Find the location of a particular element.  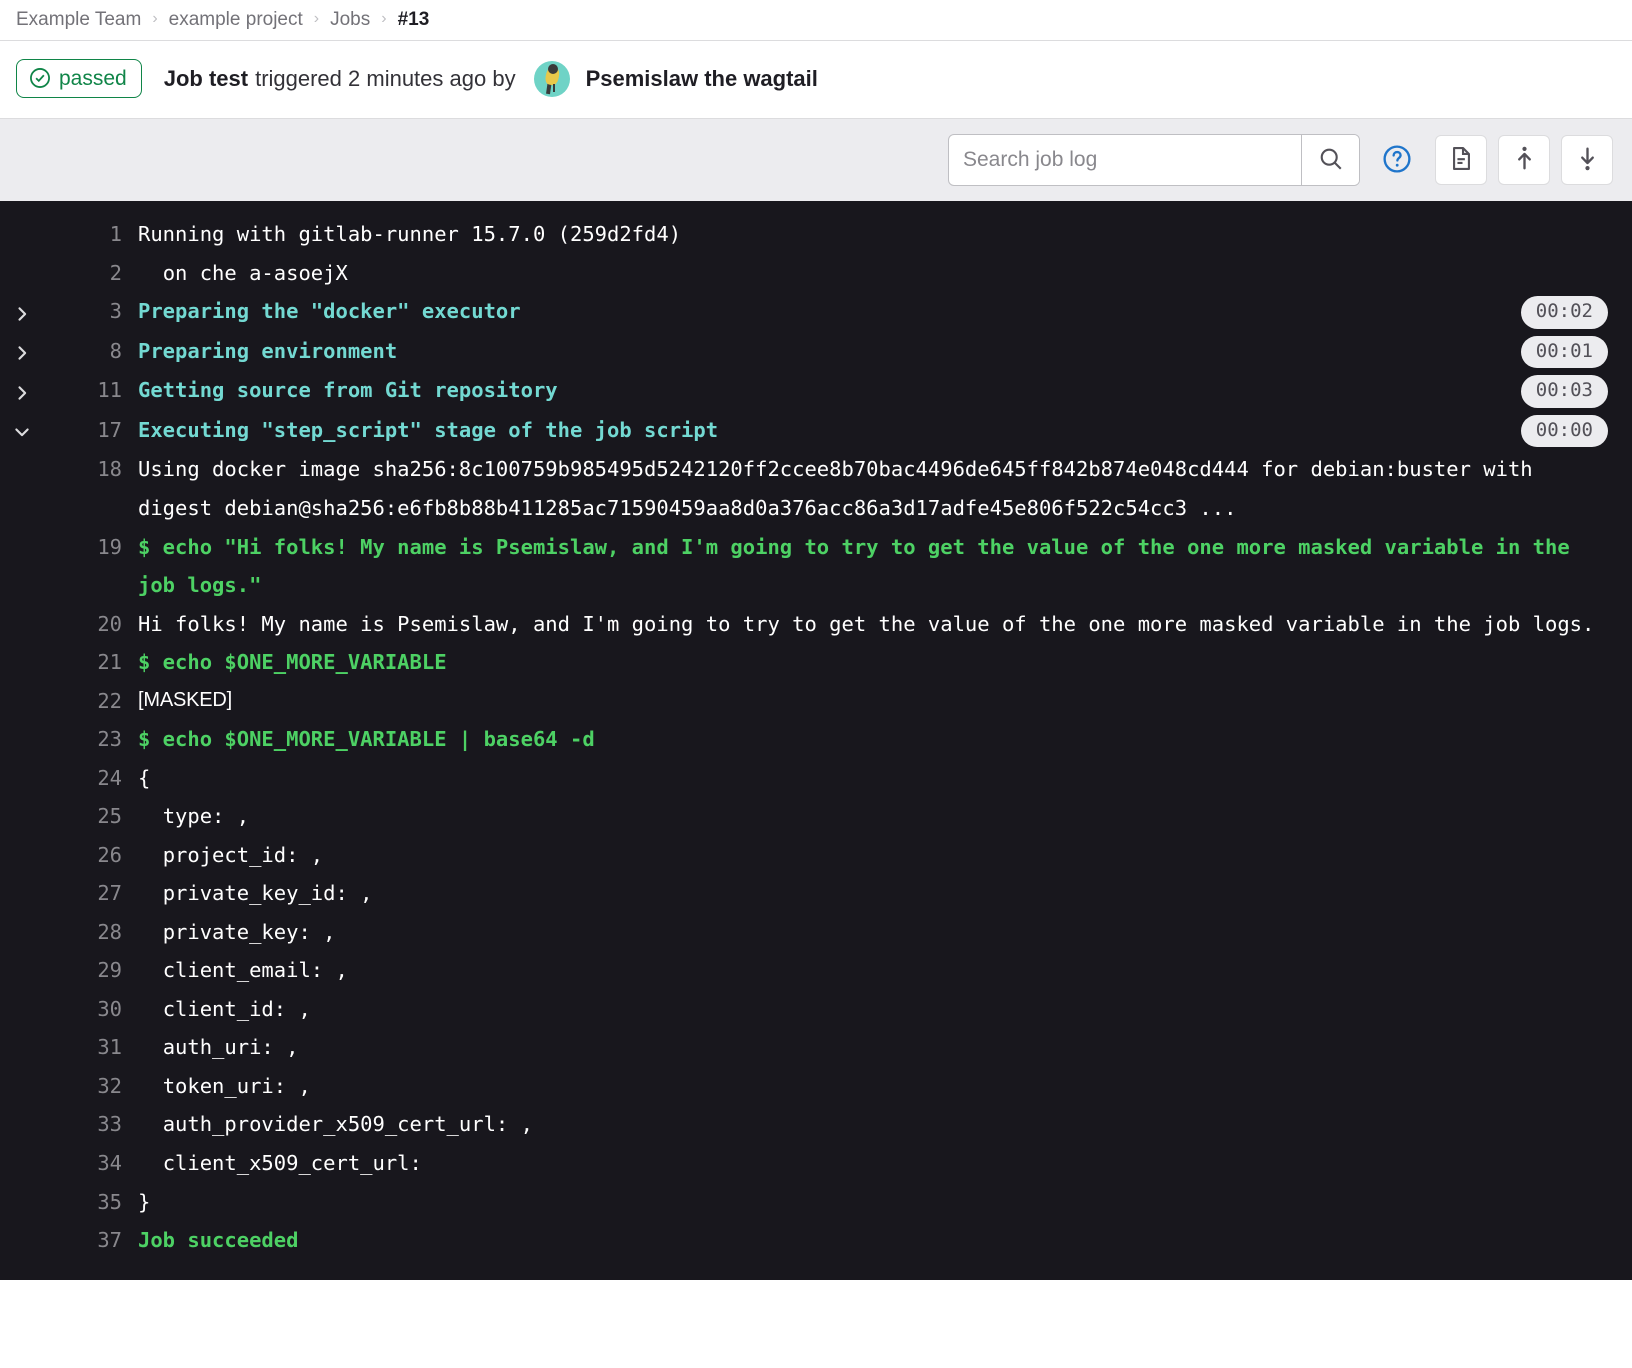

search-job-log is located at coordinates (1154, 160).